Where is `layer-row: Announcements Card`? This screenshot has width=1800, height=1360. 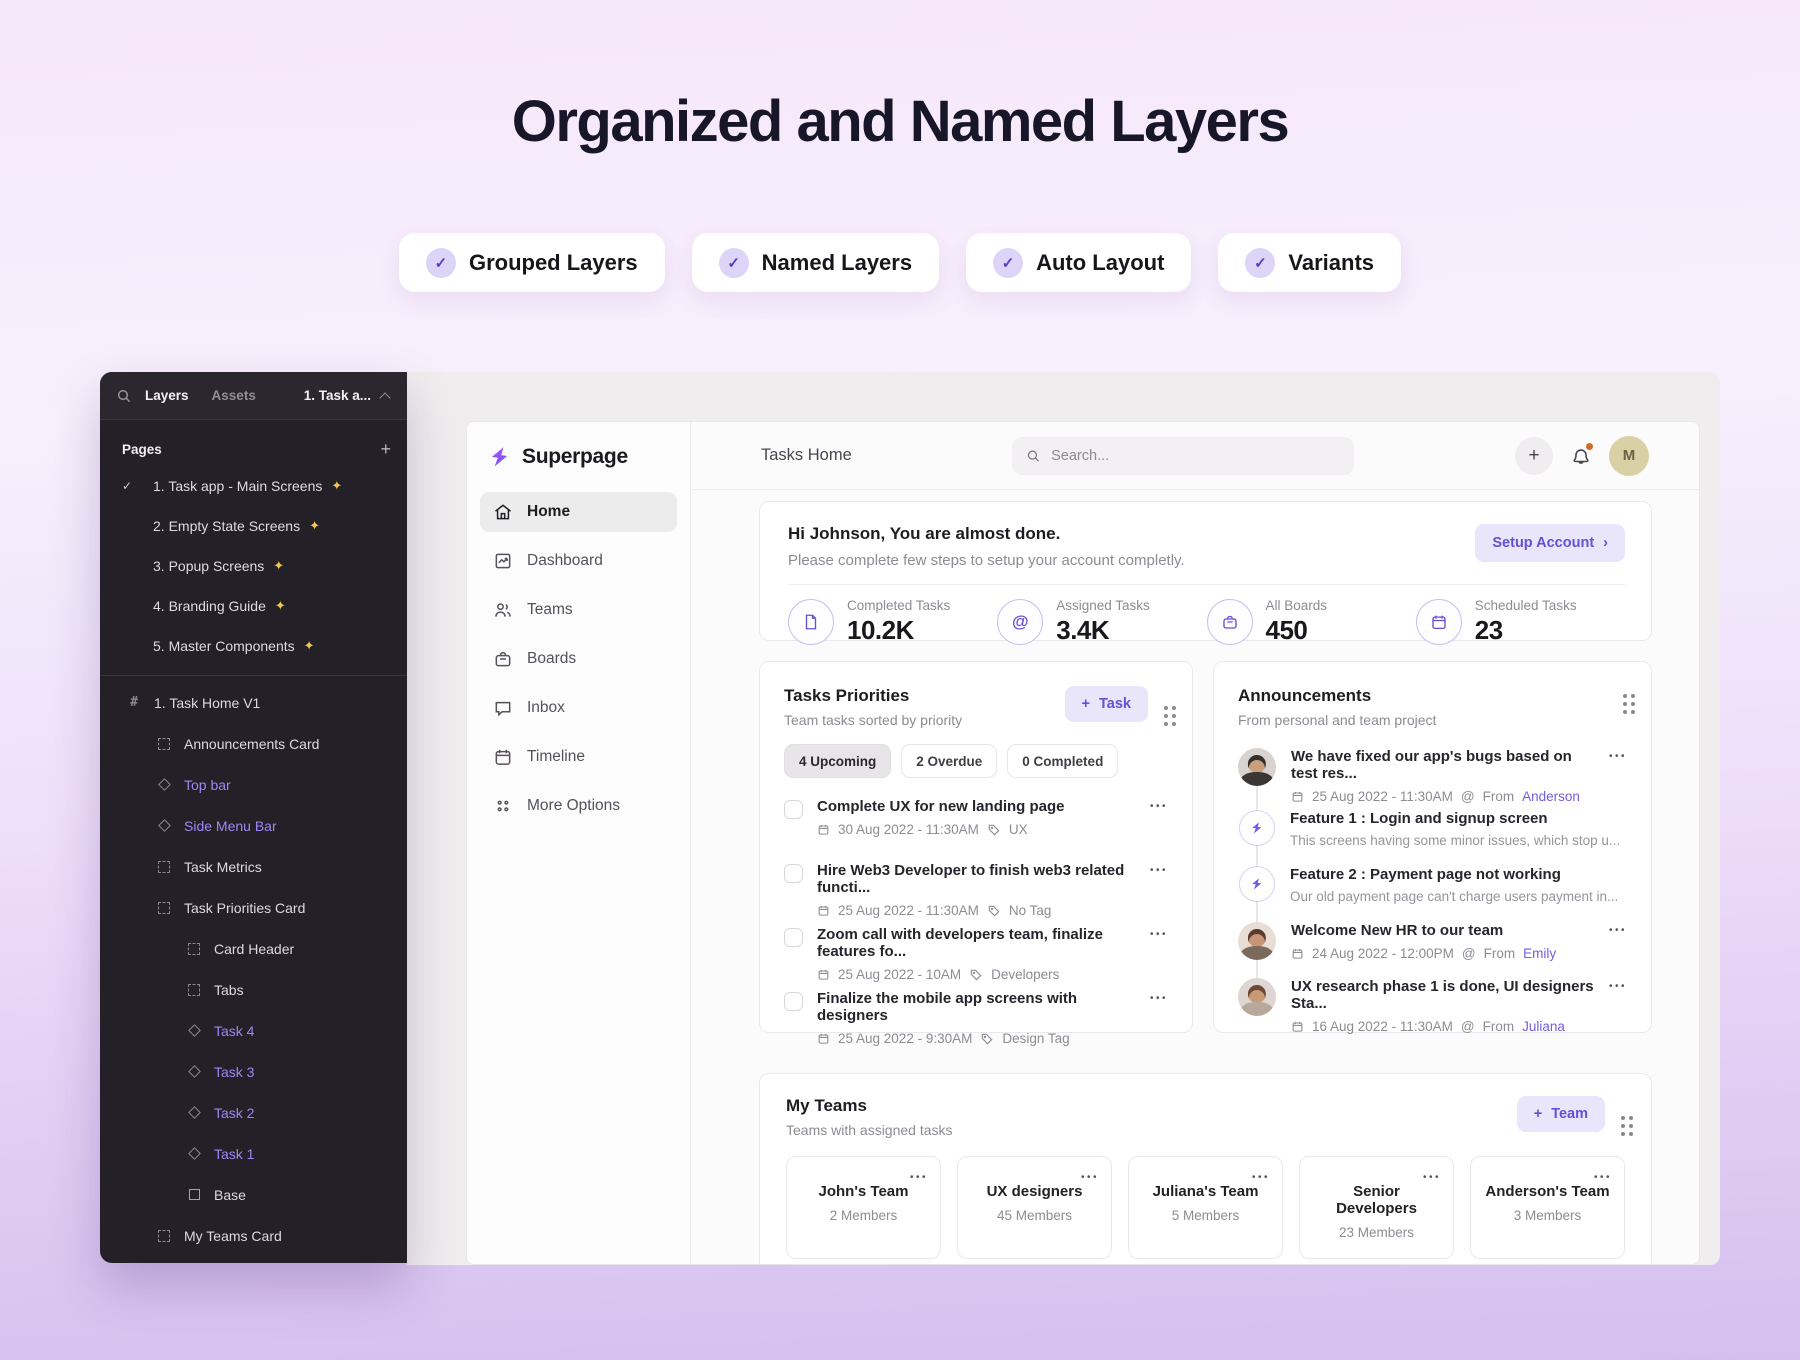 layer-row: Announcements Card is located at coordinates (253, 743).